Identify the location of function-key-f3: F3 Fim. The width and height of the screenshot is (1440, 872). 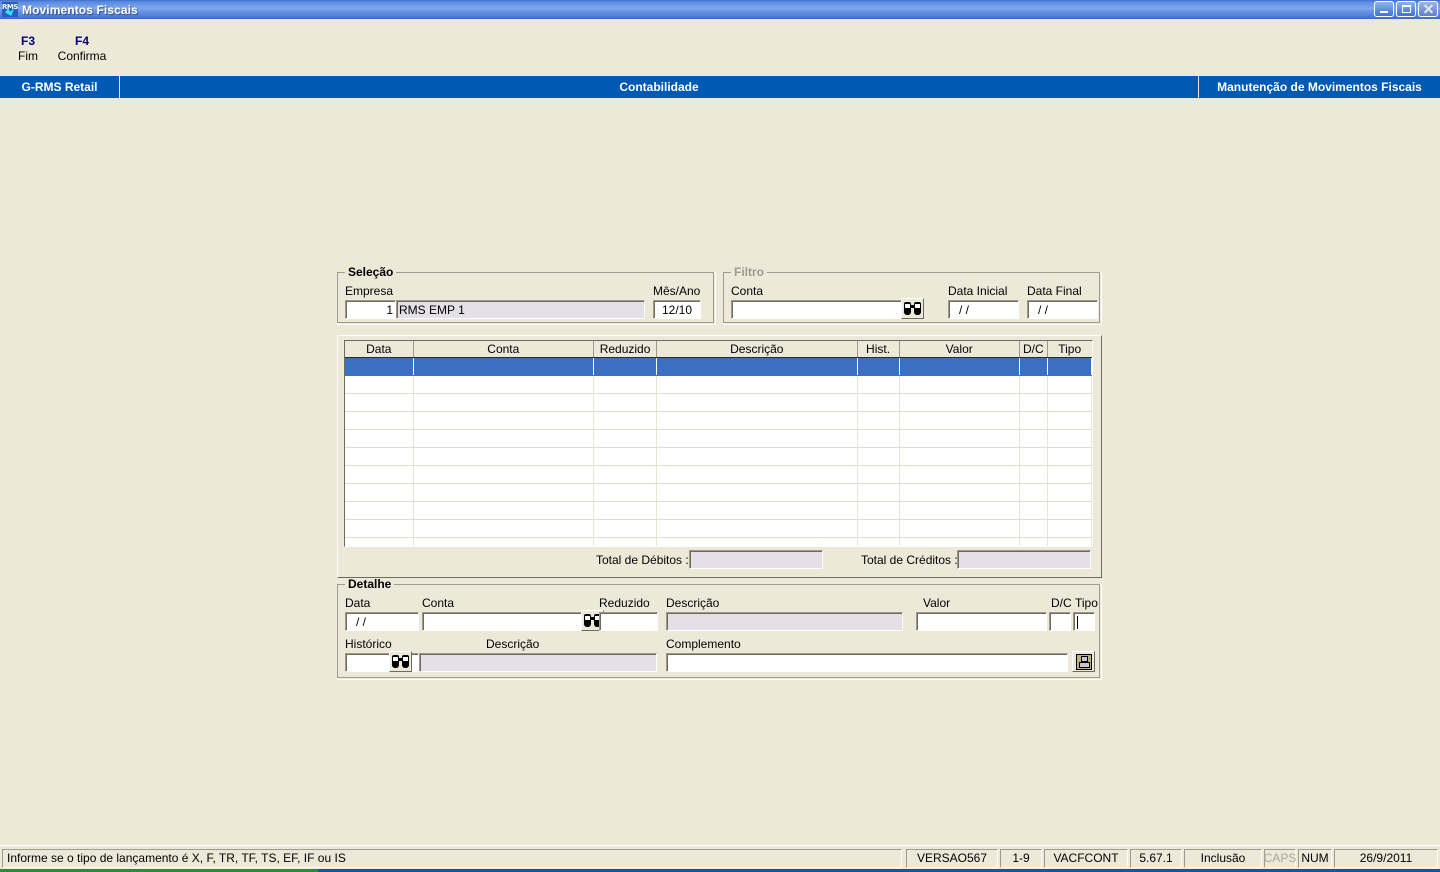
(28, 48).